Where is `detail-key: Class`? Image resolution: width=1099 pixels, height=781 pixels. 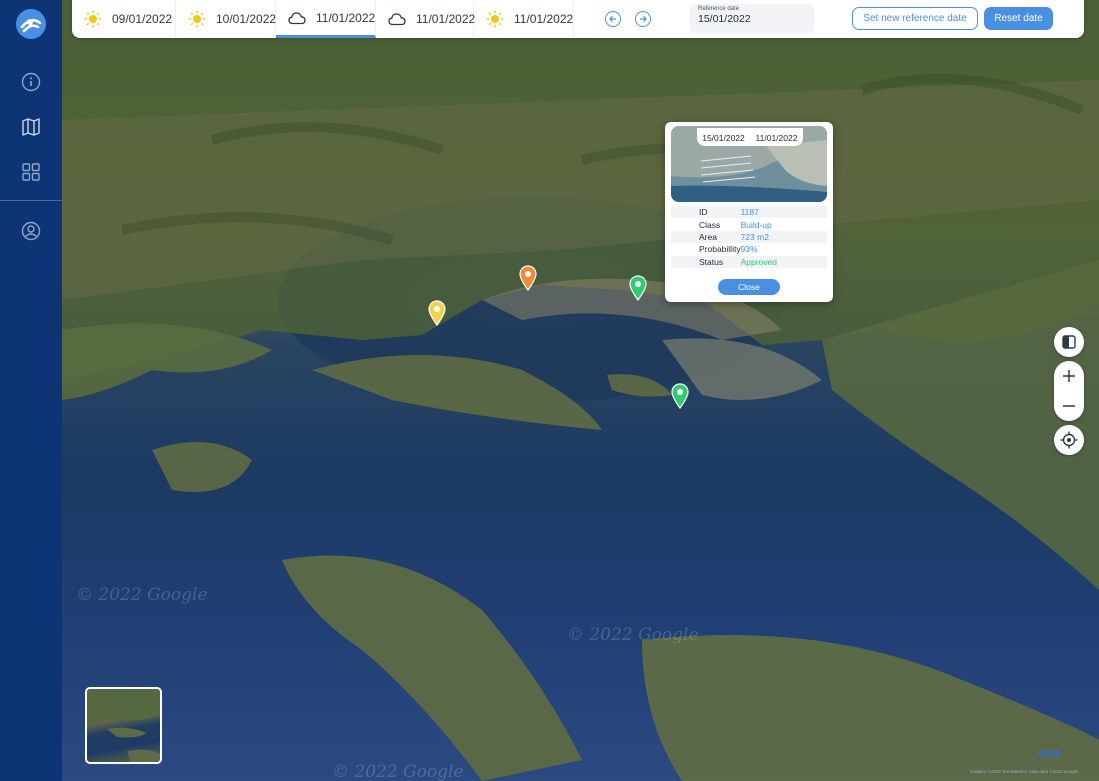 detail-key: Class is located at coordinates (710, 224).